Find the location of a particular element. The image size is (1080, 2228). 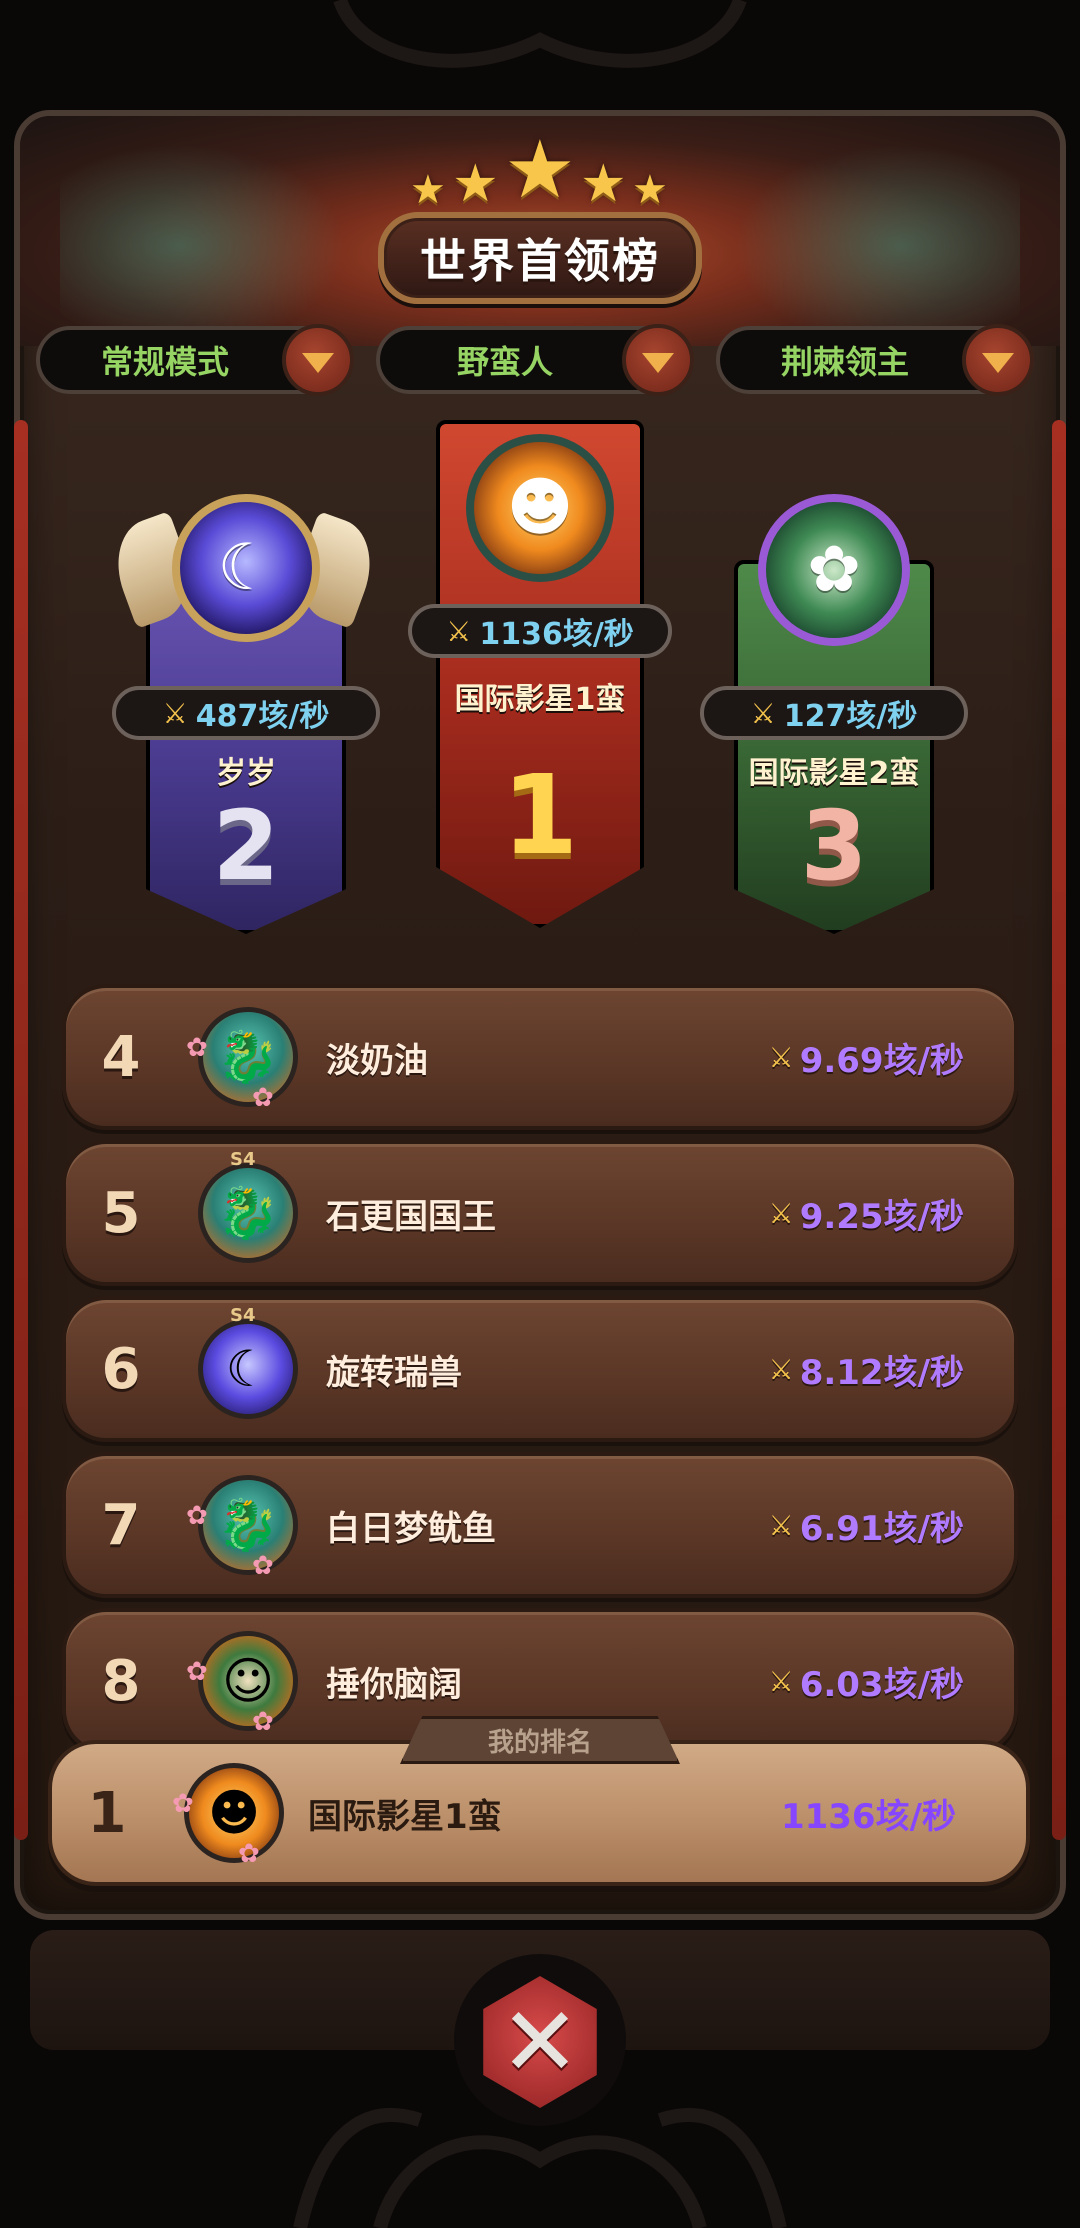

my-score: 1136垓/秒 is located at coordinates (868, 1816).